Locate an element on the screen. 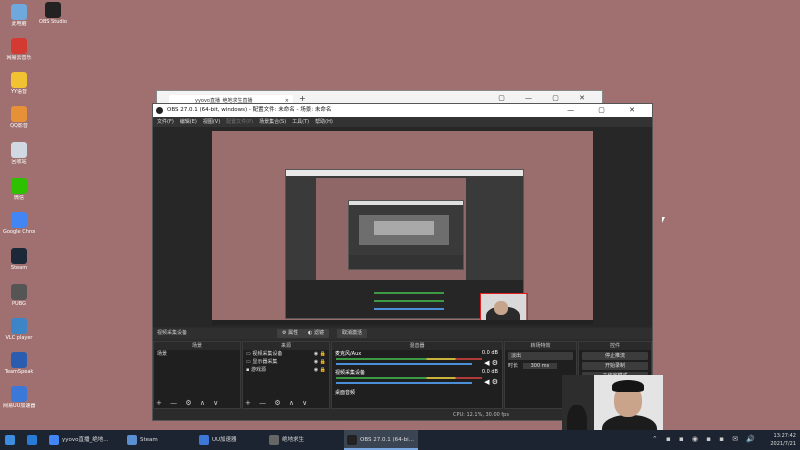 Image resolution: width=800 pixels, height=450 pixels. menu-item: 场景集合(S) is located at coordinates (272, 122).